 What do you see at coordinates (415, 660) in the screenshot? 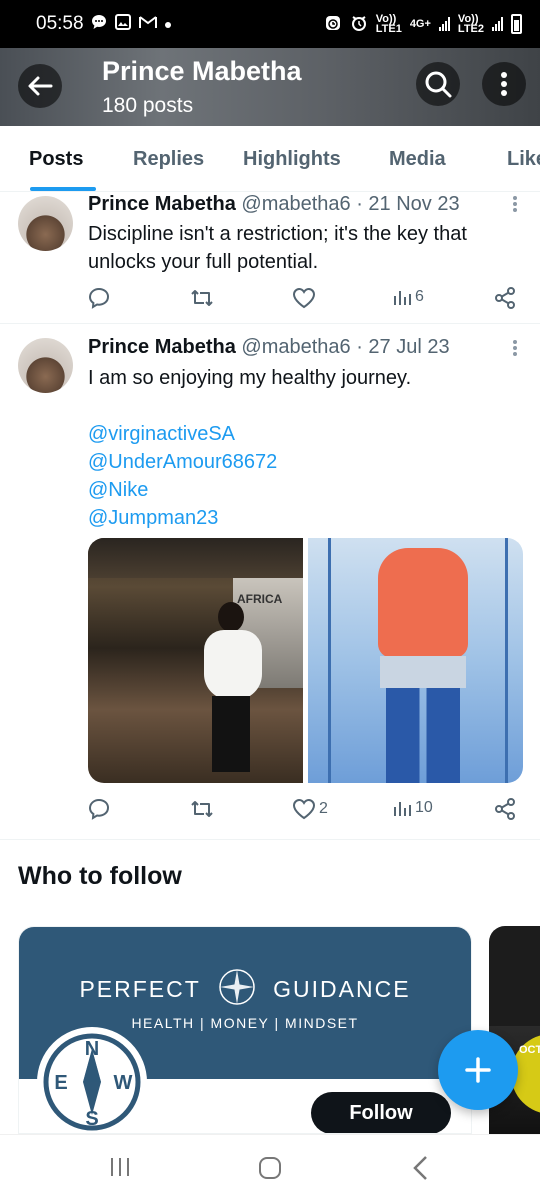
I see `post-photo` at bounding box center [415, 660].